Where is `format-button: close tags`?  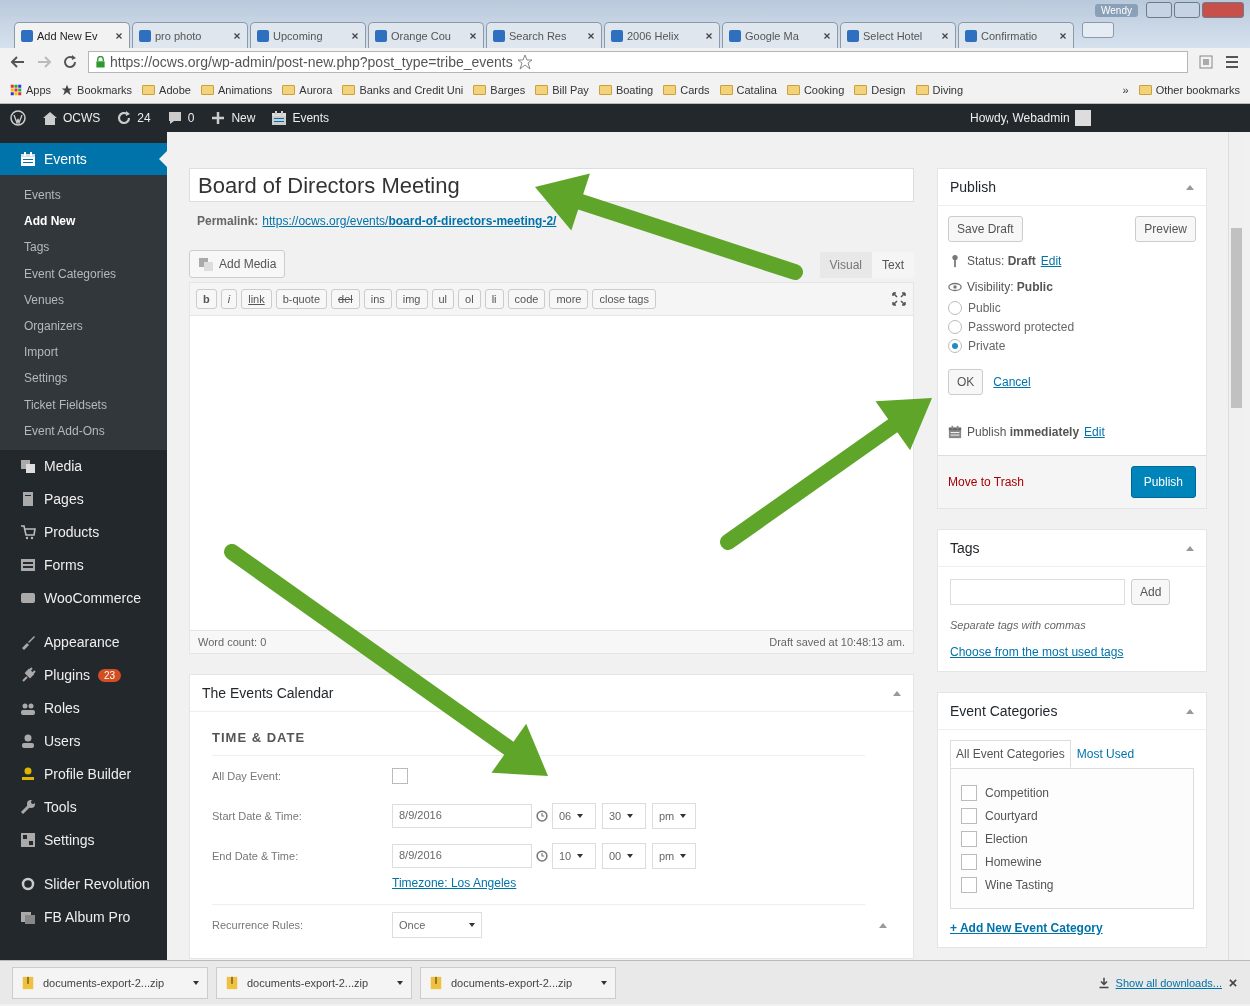
format-button: close tags is located at coordinates (624, 299).